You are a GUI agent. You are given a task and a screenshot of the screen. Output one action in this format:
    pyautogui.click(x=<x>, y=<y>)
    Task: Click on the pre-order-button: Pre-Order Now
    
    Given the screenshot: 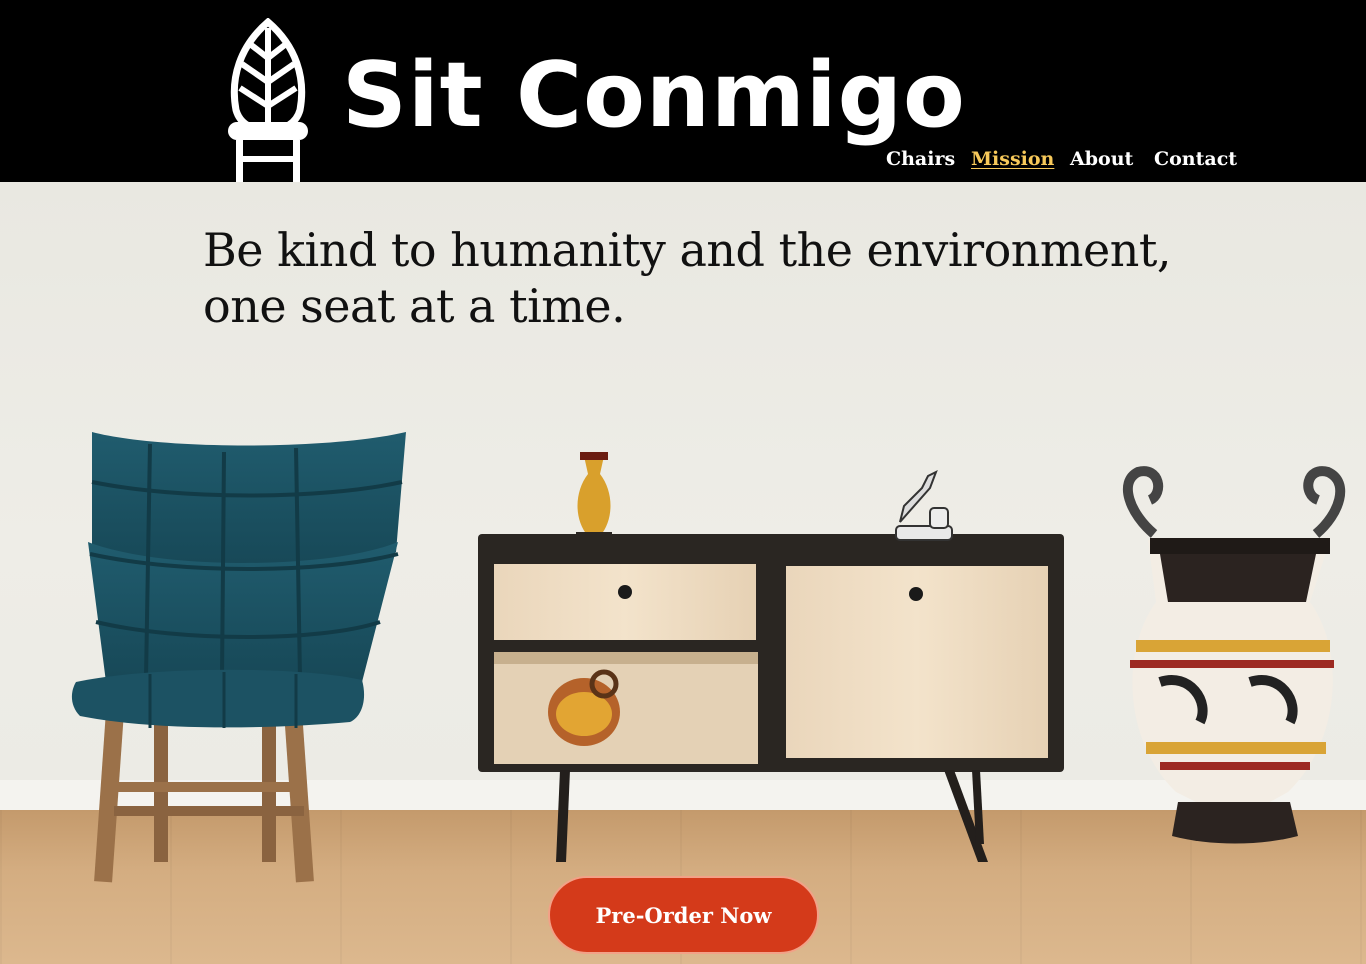 What is the action you would take?
    pyautogui.click(x=683, y=915)
    